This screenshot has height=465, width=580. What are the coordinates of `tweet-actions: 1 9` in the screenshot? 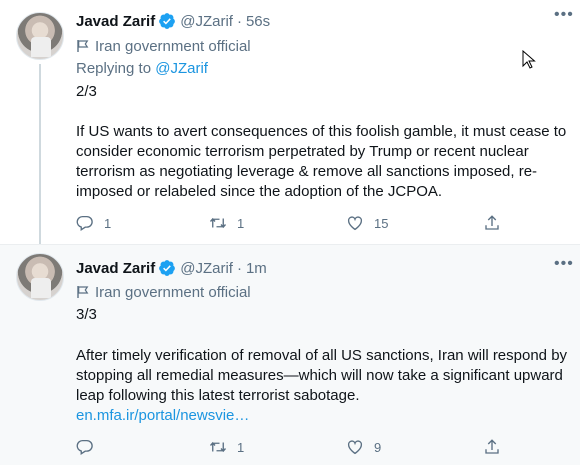 It's located at (291, 447).